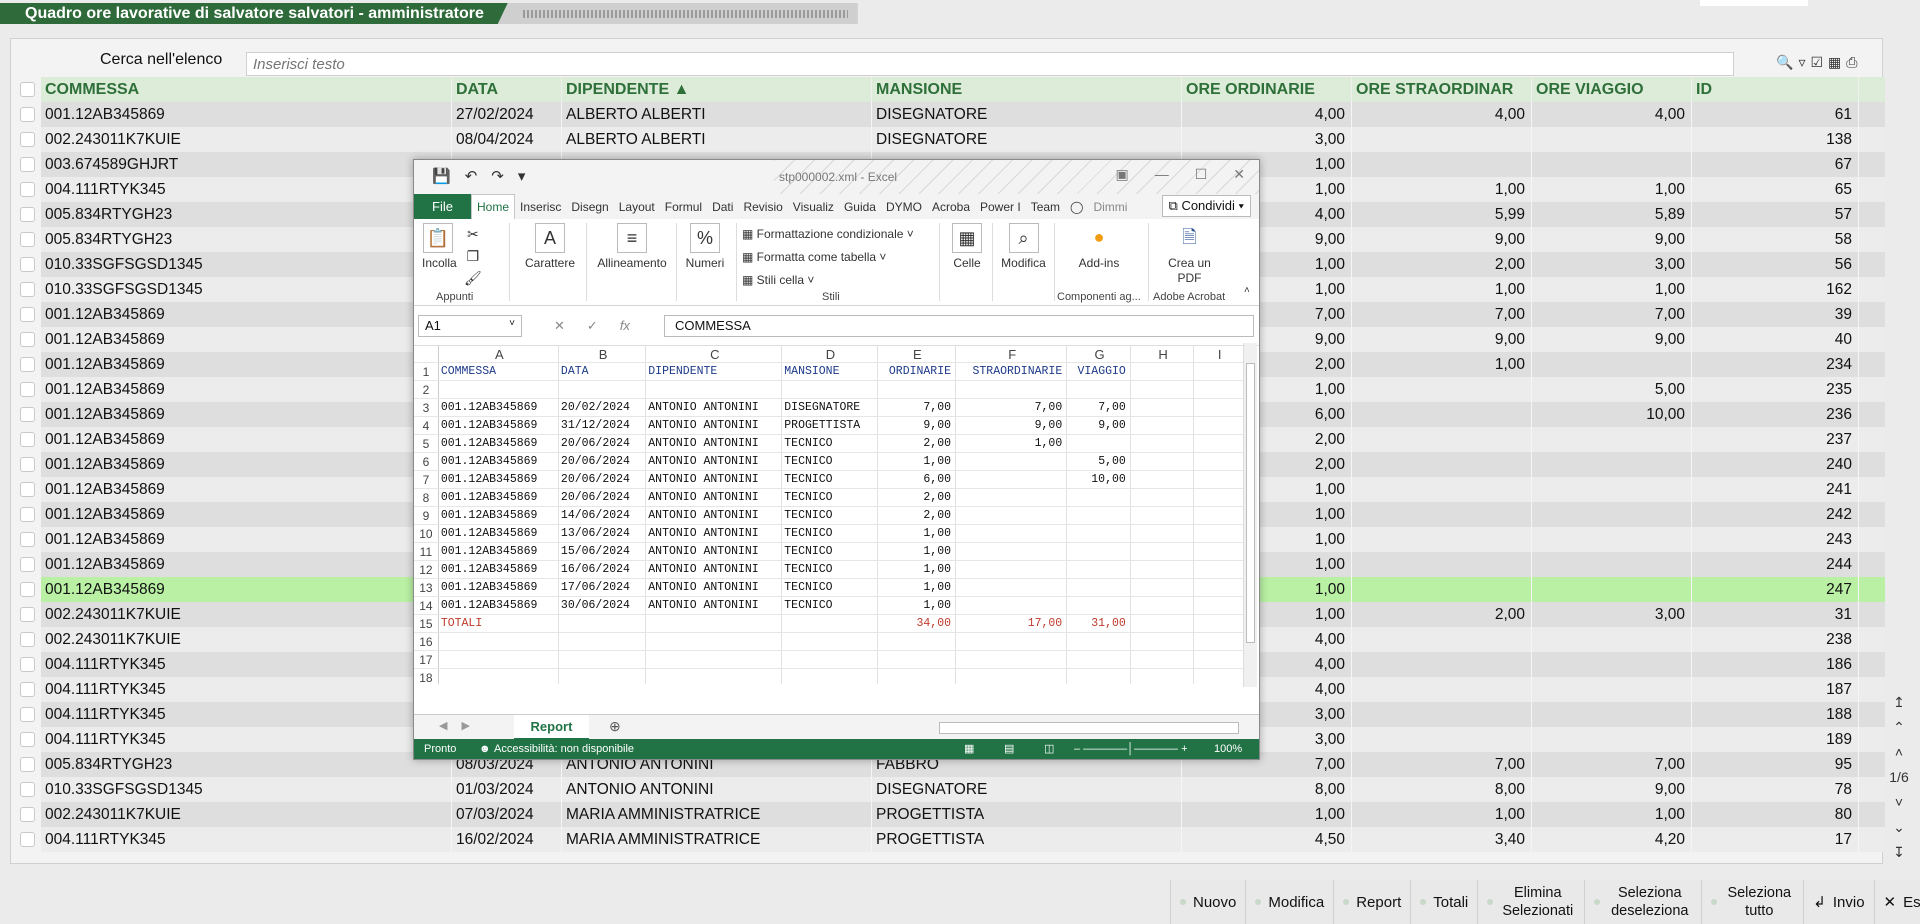  What do you see at coordinates (1121, 174) in the screenshot?
I see `ribbon-display-icon: ▣` at bounding box center [1121, 174].